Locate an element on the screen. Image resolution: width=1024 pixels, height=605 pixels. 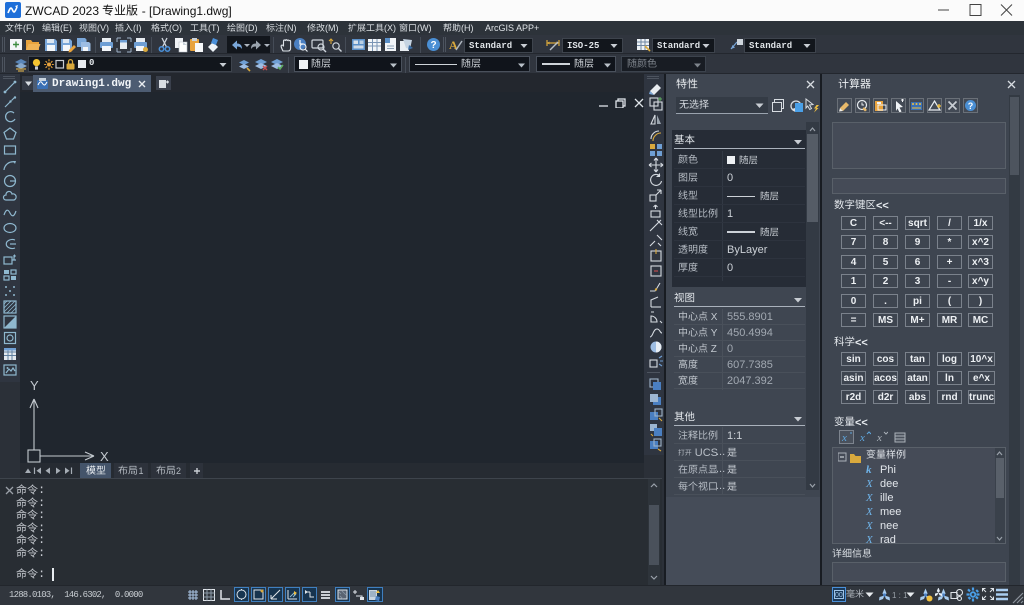
svg-text: Y is located at coordinates (34, 385).